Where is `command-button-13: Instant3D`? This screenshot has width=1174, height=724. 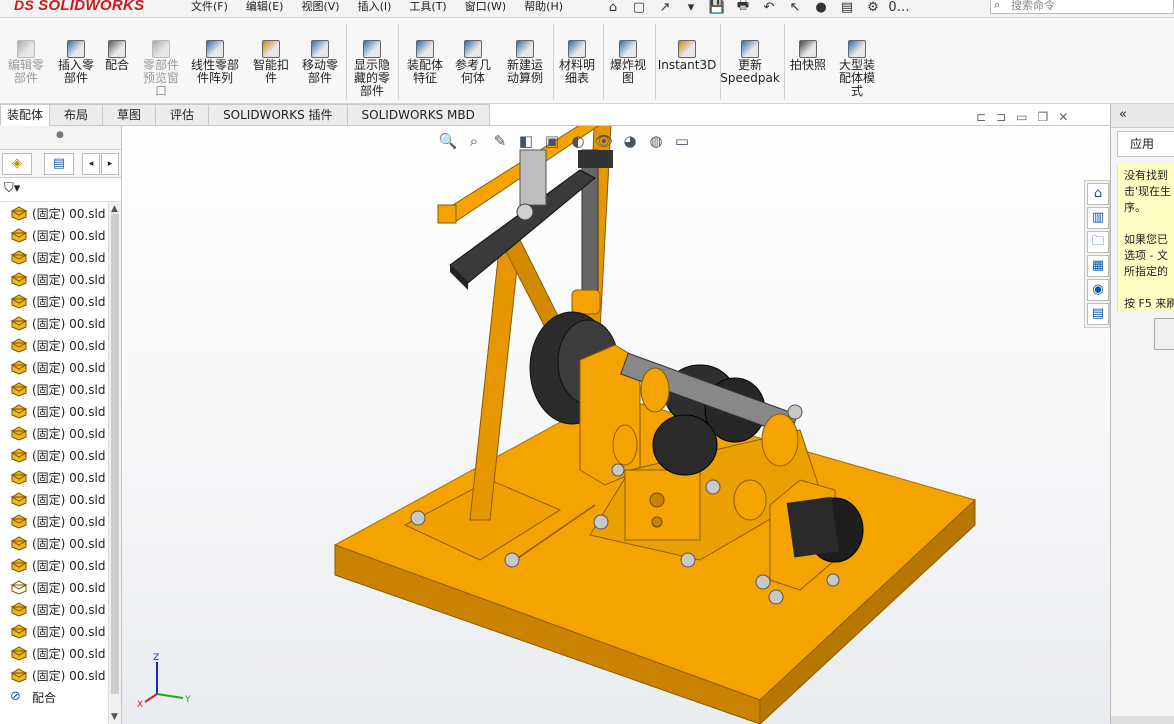
command-button-13: Instant3D is located at coordinates (687, 61).